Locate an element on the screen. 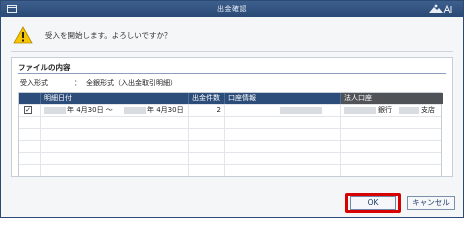 The height and width of the screenshot is (240, 464). window-title: 出金確認 is located at coordinates (232, 9).